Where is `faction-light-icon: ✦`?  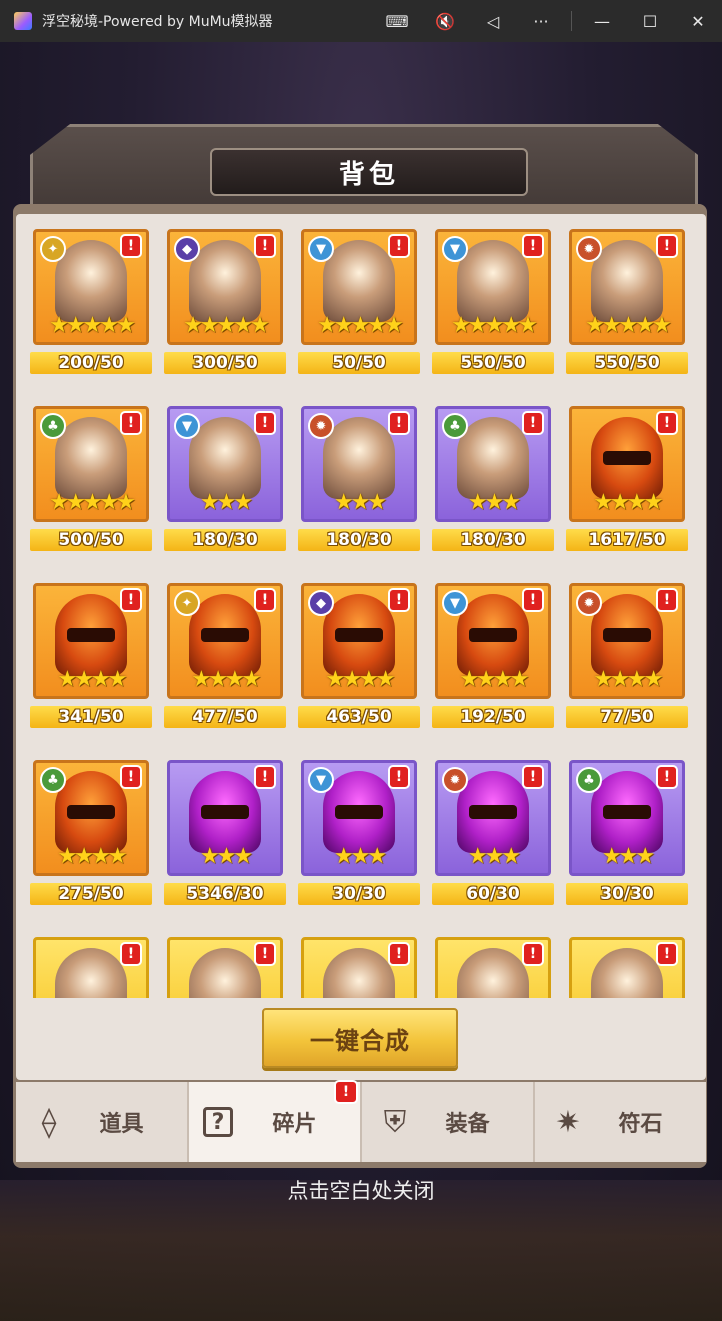
faction-light-icon: ✦ is located at coordinates (187, 603).